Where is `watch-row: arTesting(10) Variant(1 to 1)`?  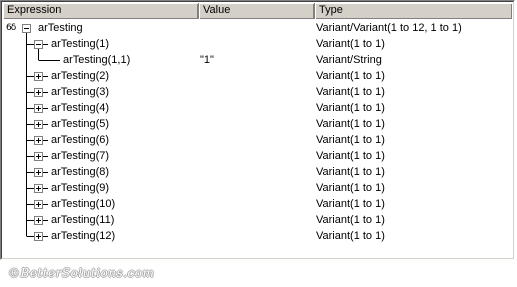 watch-row: arTesting(10) Variant(1 to 1) is located at coordinates (257, 204).